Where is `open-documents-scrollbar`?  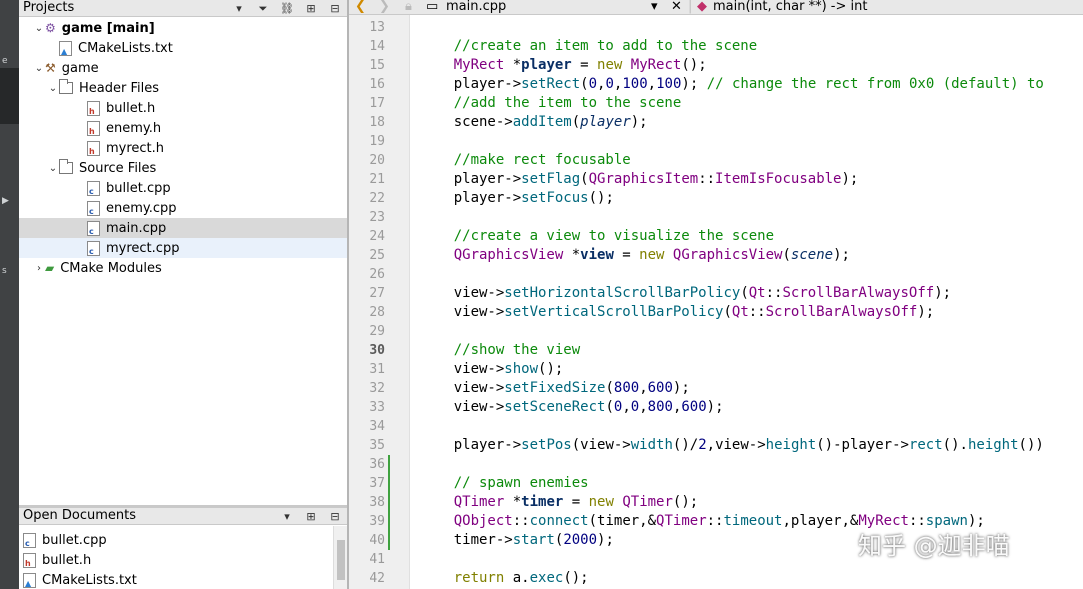 open-documents-scrollbar is located at coordinates (340, 557).